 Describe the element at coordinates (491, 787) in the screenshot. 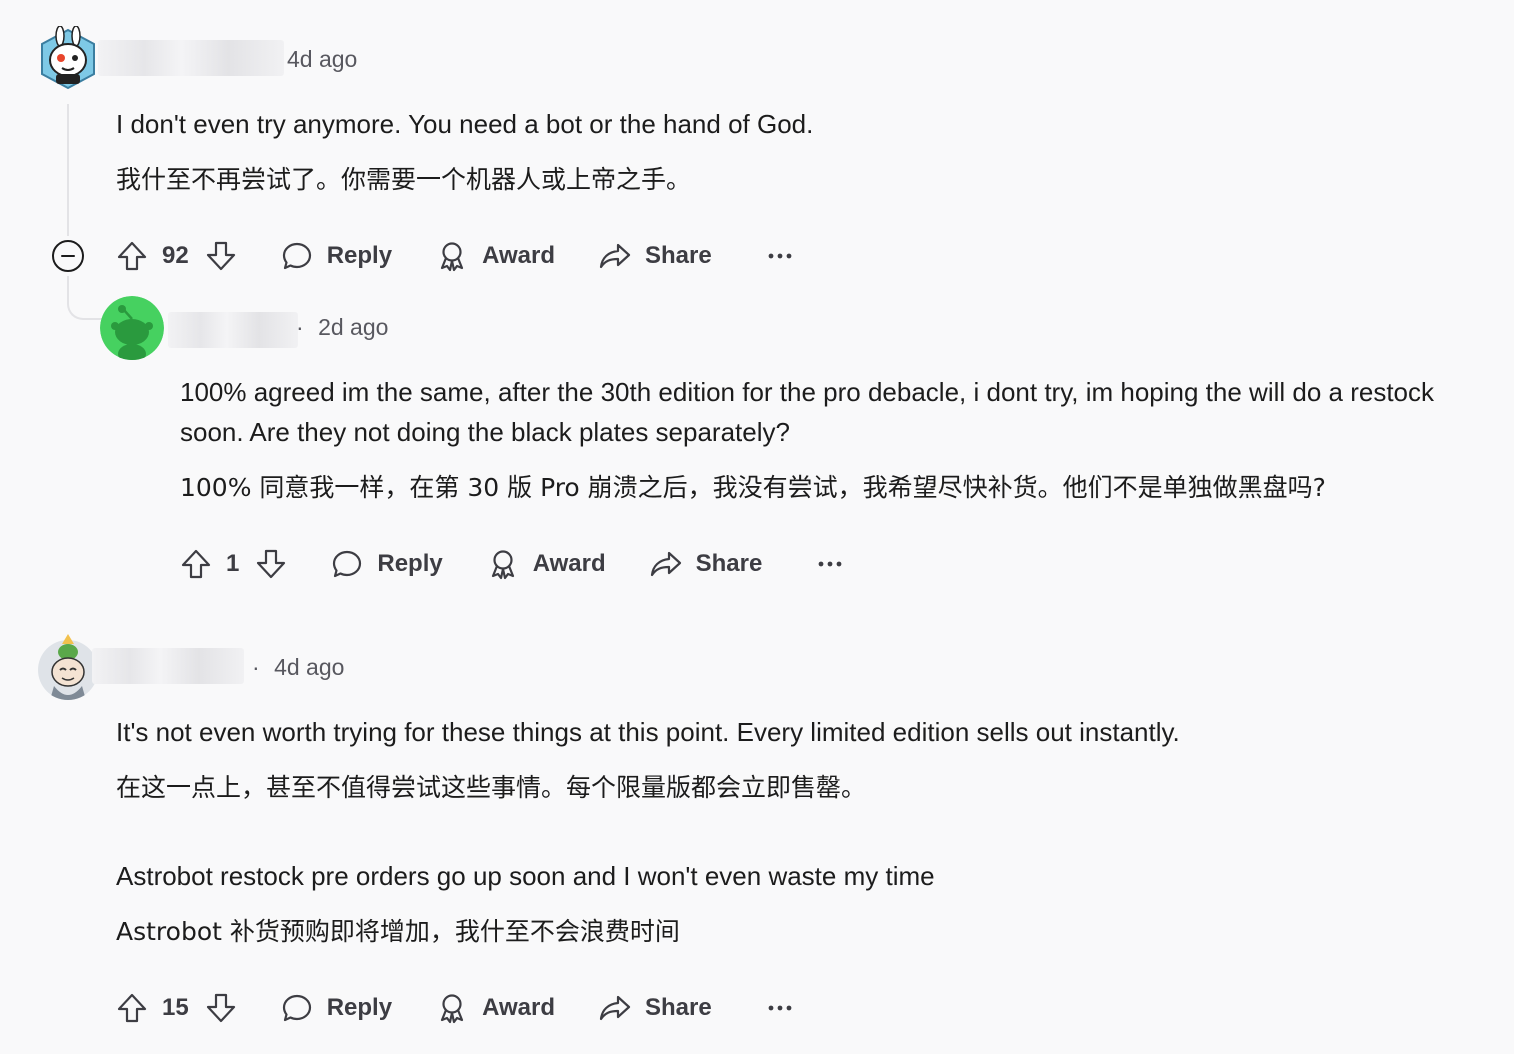

I see `comment-body-zh: 在这一点上，甚至不值得尝试这些事情。每个限量版都会立即售罄。` at that location.